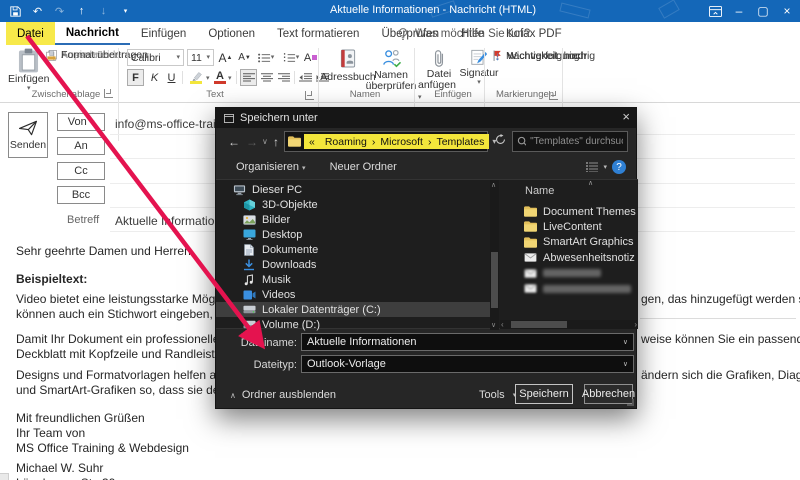 Image resolution: width=800 pixels, height=480 pixels. What do you see at coordinates (252, 142) in the screenshot?
I see `forward-icon: →` at bounding box center [252, 142].